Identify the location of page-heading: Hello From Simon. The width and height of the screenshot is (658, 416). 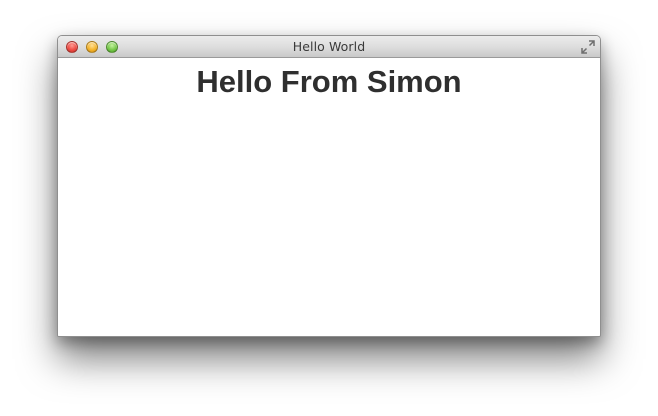
(329, 81).